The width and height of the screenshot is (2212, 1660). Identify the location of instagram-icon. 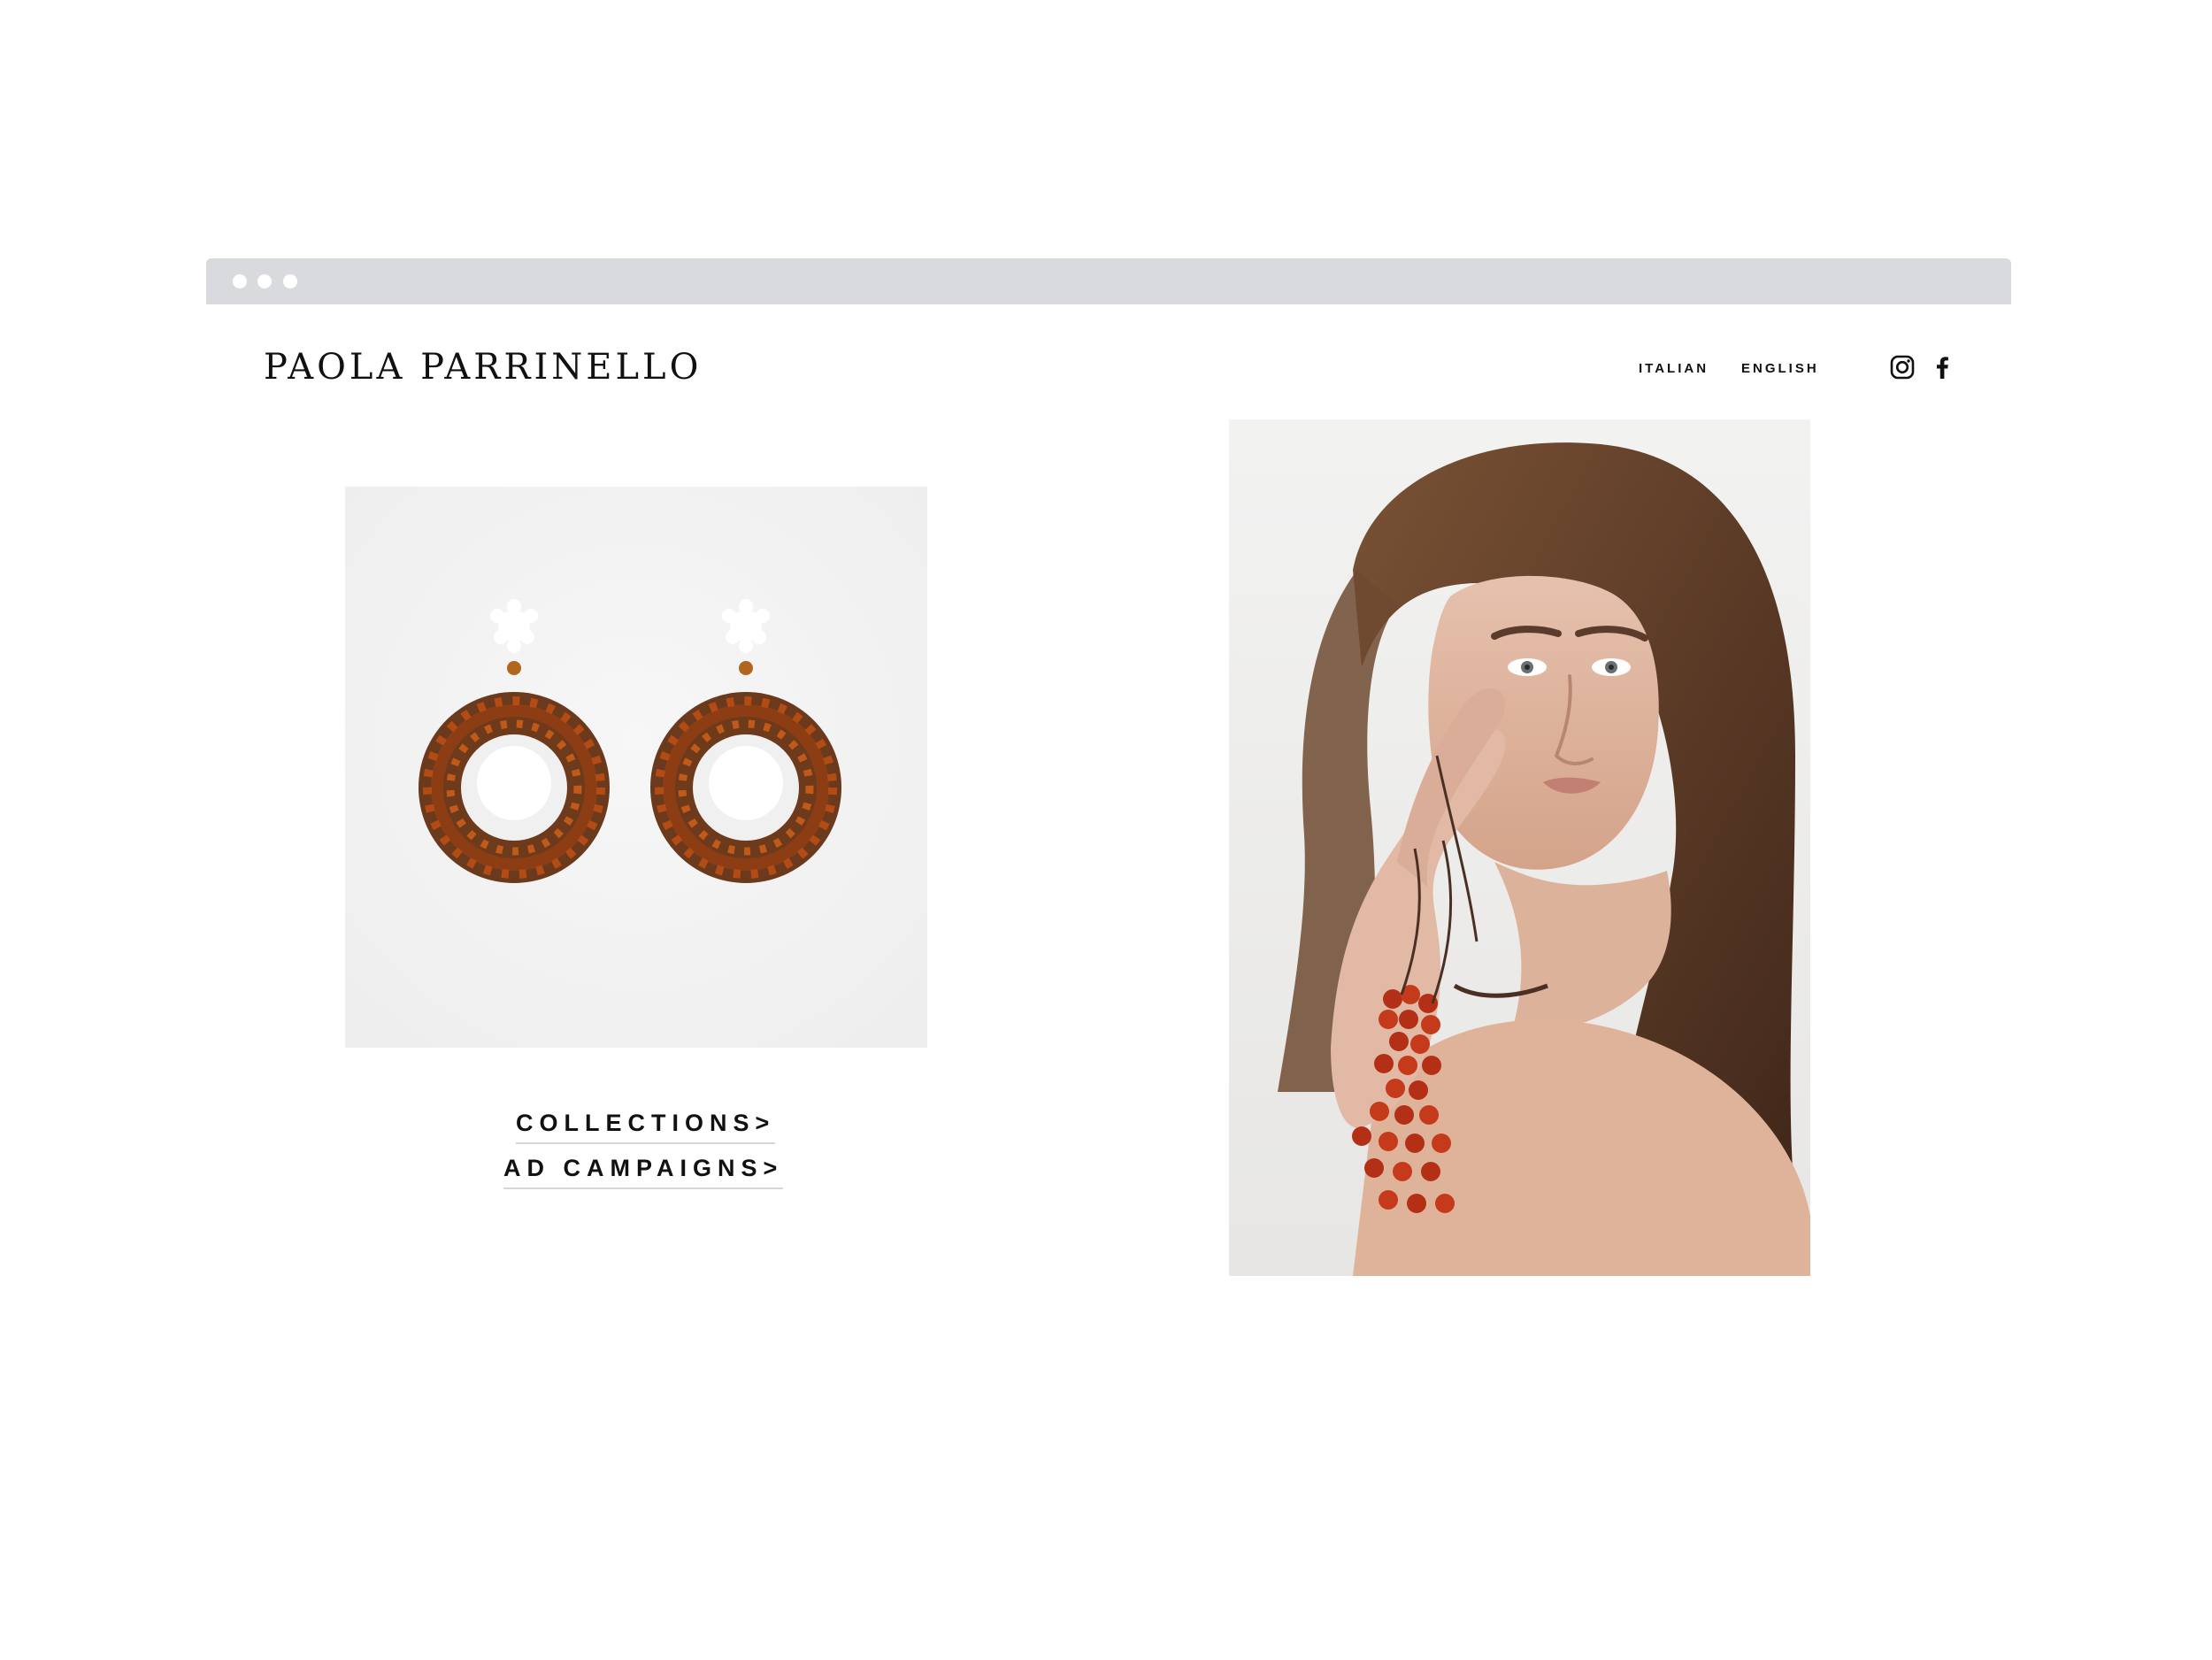
(1902, 367).